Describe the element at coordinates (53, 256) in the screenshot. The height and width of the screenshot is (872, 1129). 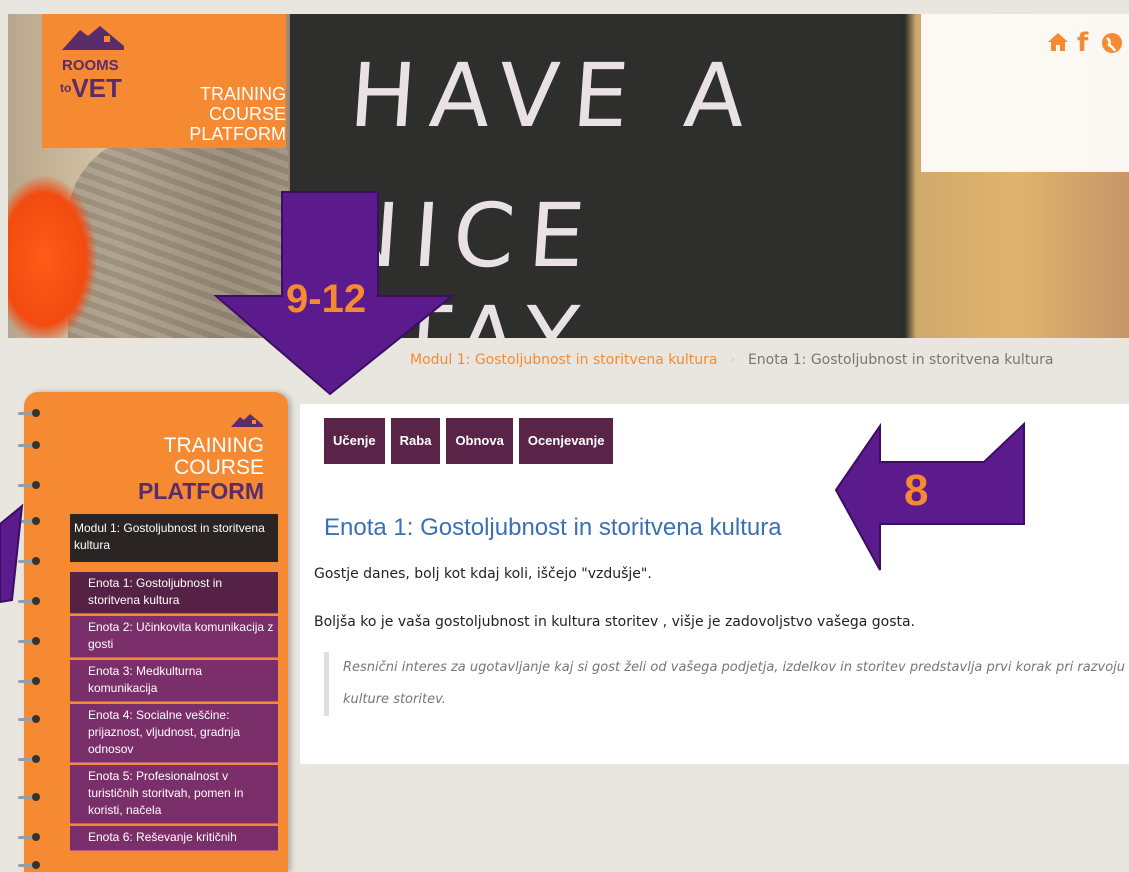
I see `scarf-image` at that location.